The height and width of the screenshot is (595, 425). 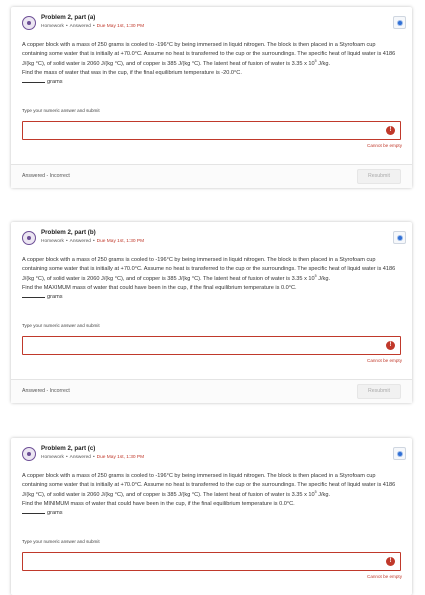 I want to click on problem-title: Problem 2, part (c), so click(x=68, y=448).